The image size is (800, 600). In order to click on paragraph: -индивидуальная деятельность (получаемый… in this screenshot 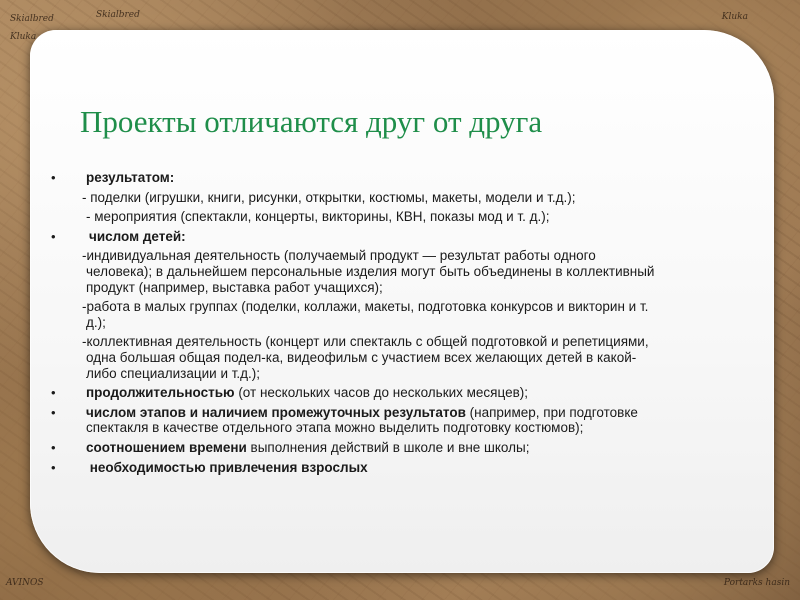, I will do `click(398, 271)`.